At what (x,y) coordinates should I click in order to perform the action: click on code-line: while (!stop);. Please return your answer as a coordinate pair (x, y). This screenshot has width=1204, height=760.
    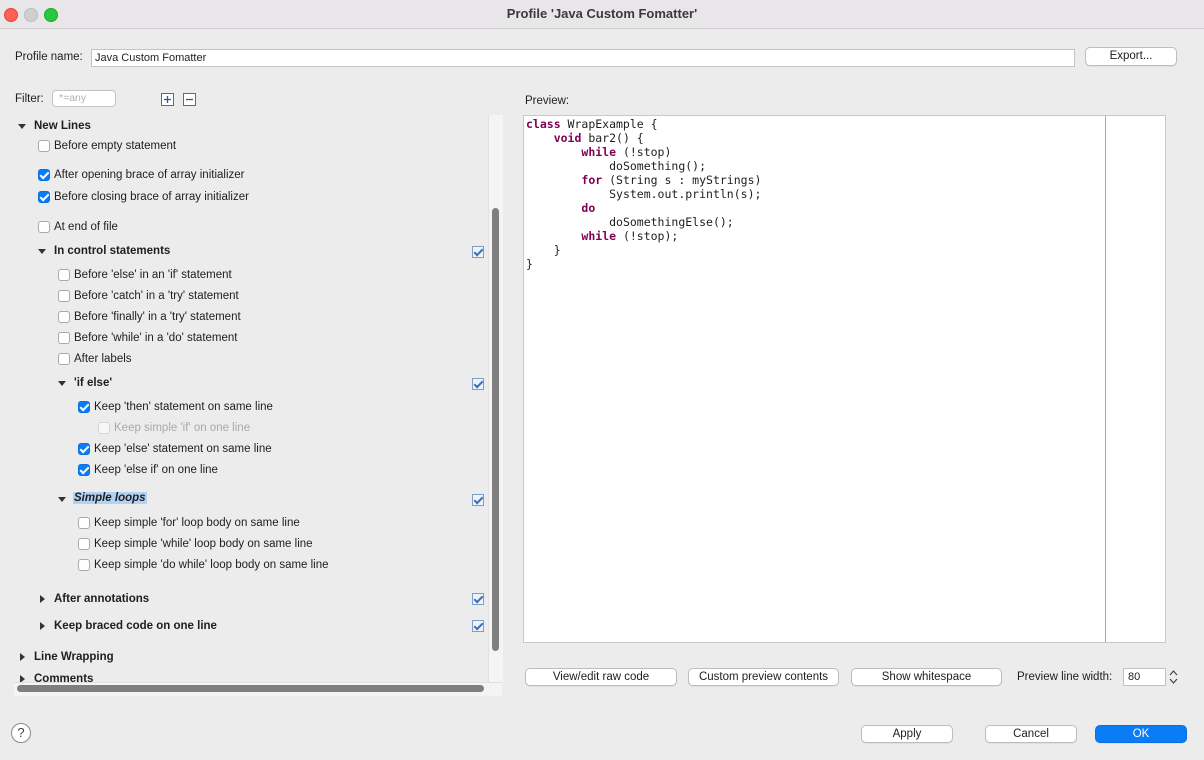
    Looking at the image, I should click on (643, 236).